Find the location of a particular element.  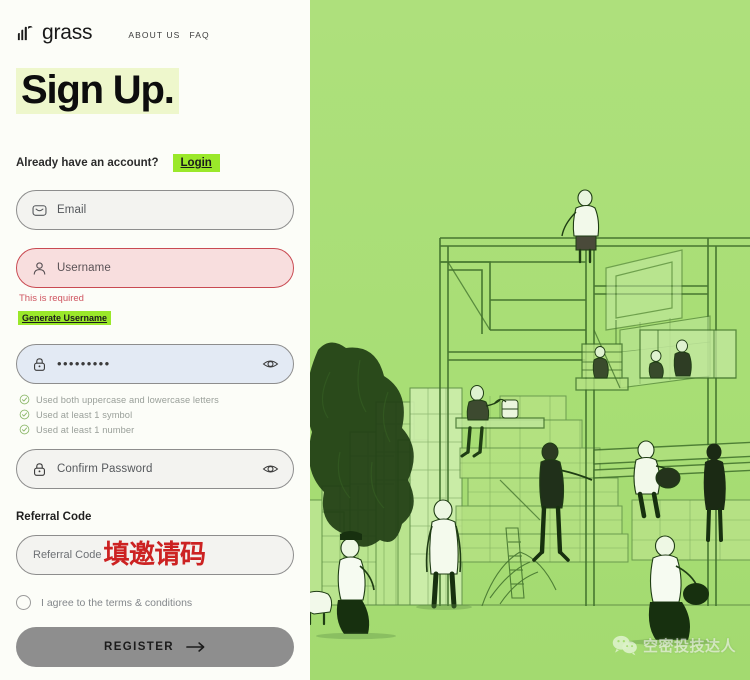

confirm-password-field: Confirm Password is located at coordinates (155, 469).